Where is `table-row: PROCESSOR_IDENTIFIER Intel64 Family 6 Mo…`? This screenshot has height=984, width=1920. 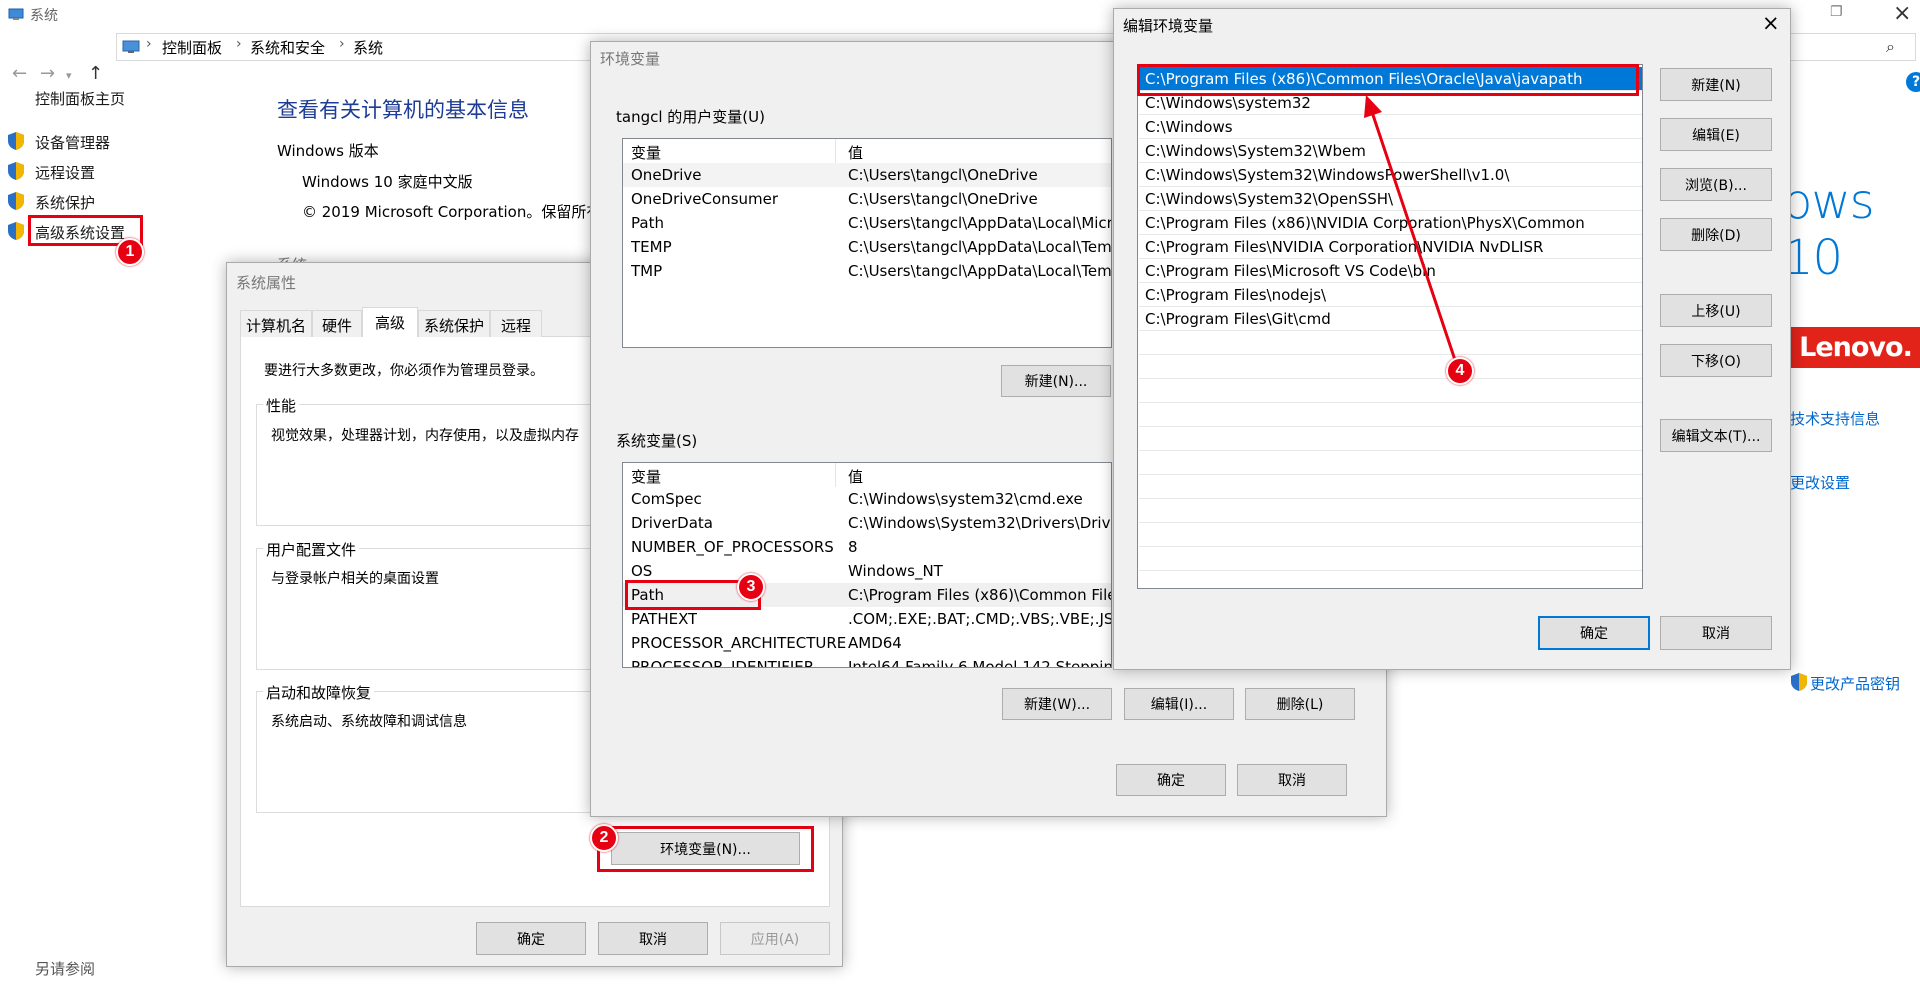 table-row: PROCESSOR_IDENTIFIER Intel64 Family 6 Mo… is located at coordinates (867, 661).